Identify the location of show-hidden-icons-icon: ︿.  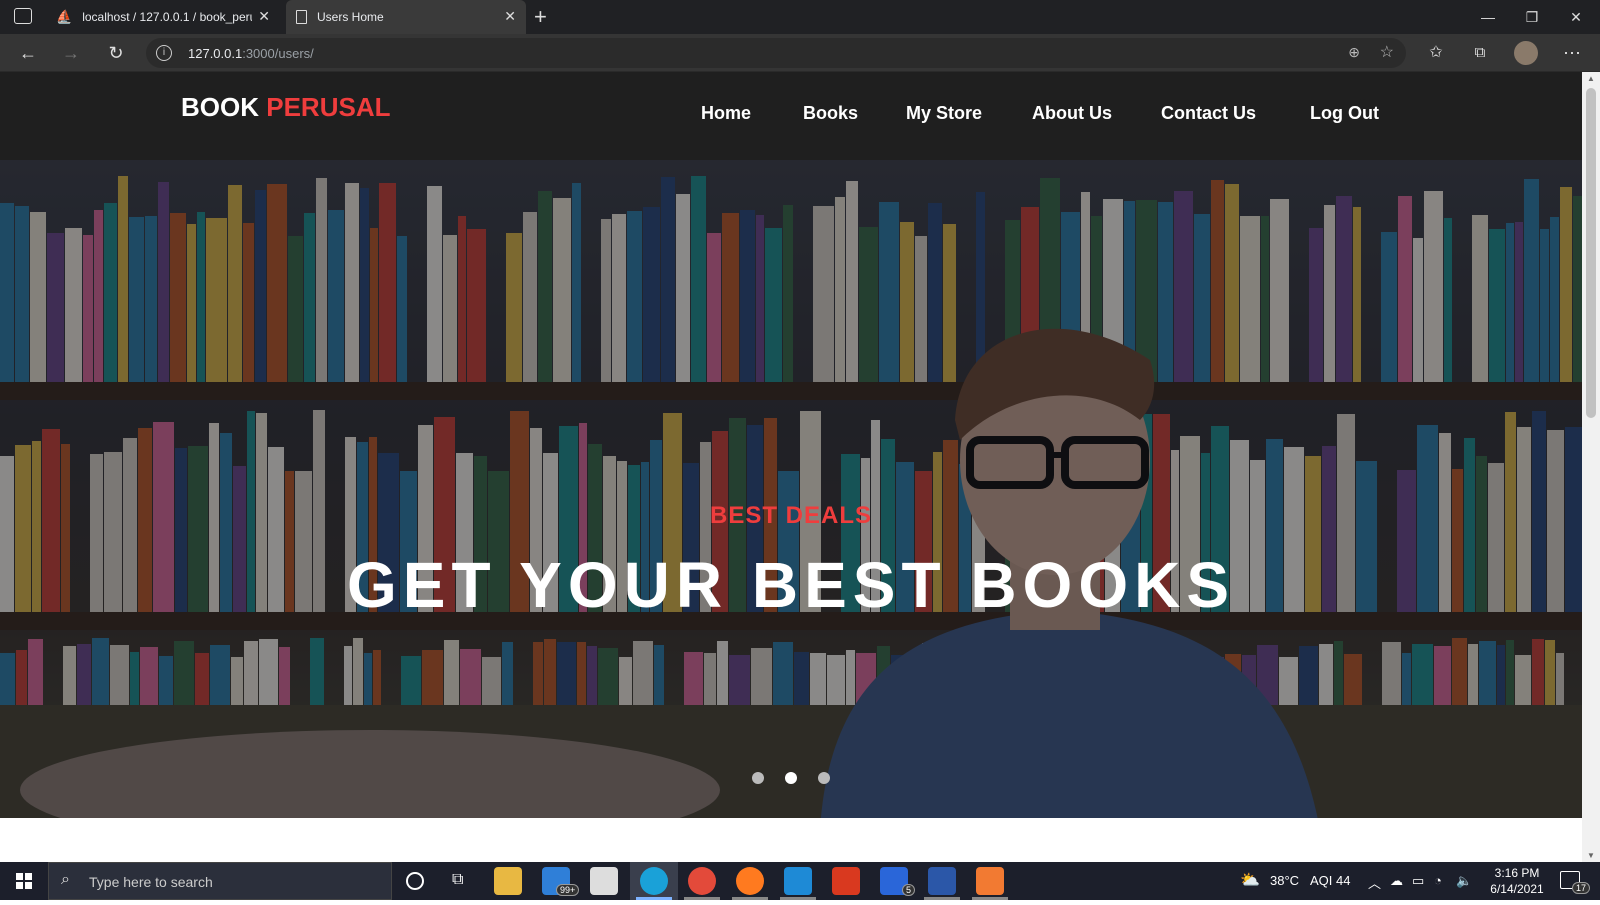
(1374, 882).